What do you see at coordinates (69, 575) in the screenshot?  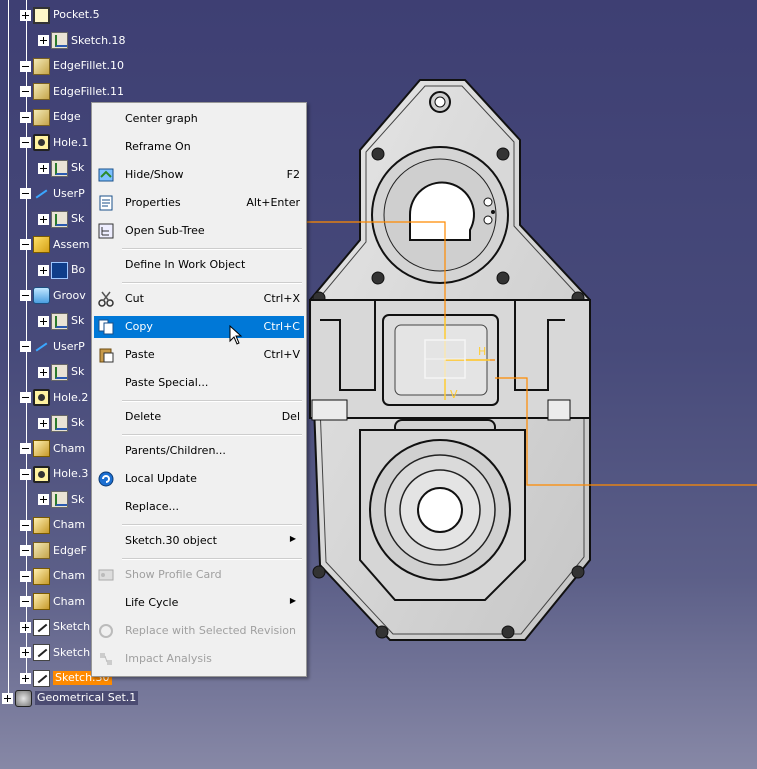 I see `tree-item-label: Cham` at bounding box center [69, 575].